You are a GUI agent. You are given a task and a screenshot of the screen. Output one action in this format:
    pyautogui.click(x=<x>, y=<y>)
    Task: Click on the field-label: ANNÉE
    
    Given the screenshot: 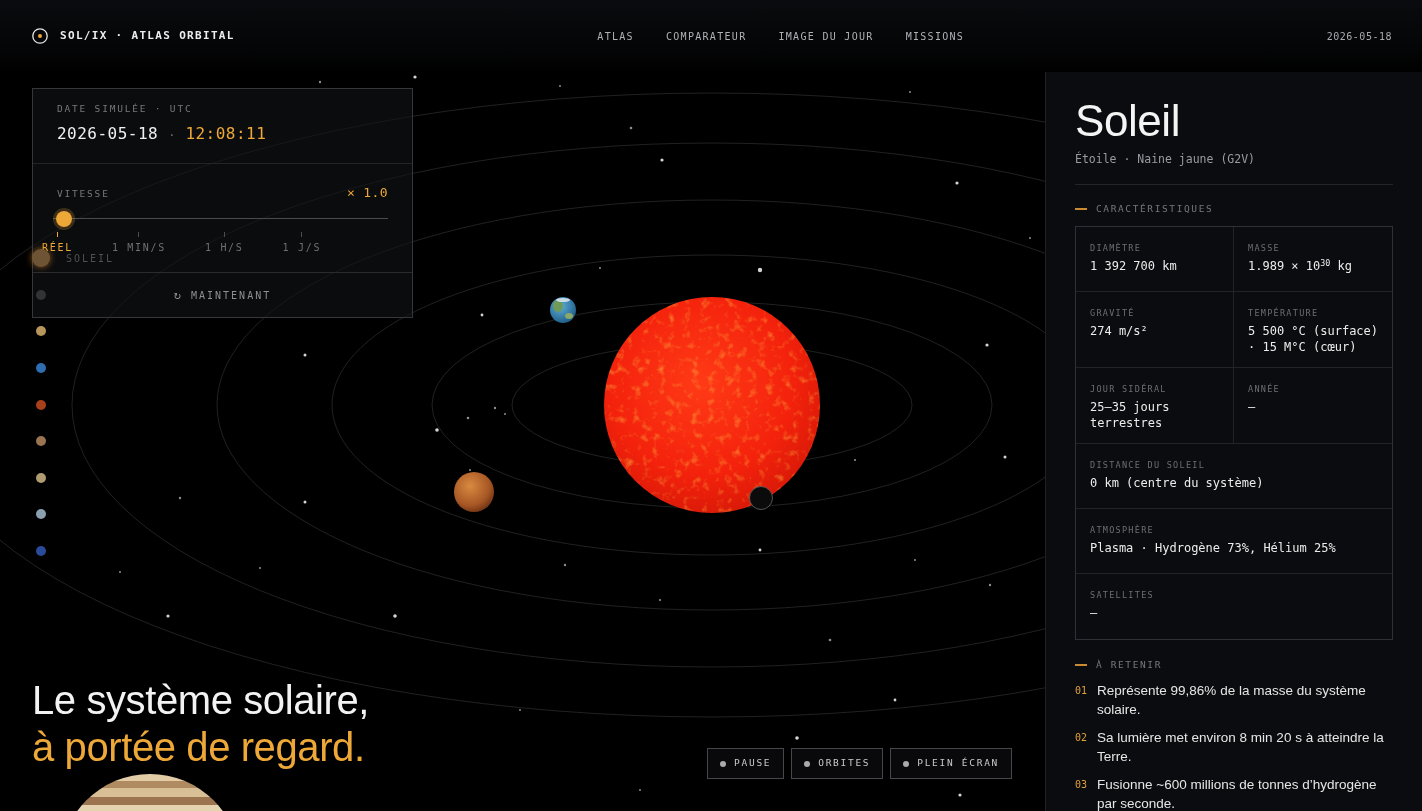 What is the action you would take?
    pyautogui.click(x=1264, y=389)
    